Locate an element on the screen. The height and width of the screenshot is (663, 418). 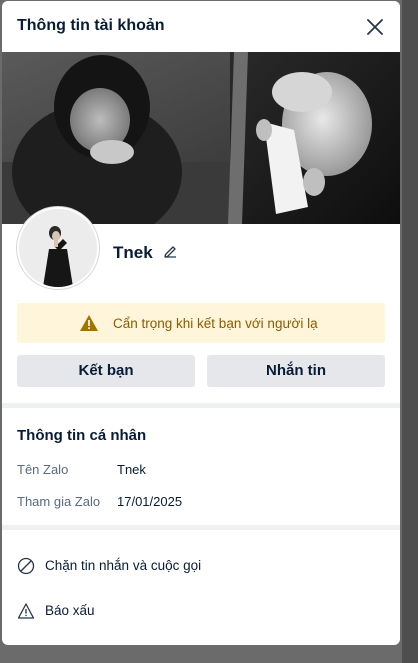
info-value-join-date: 17/01/2025 is located at coordinates (150, 501).